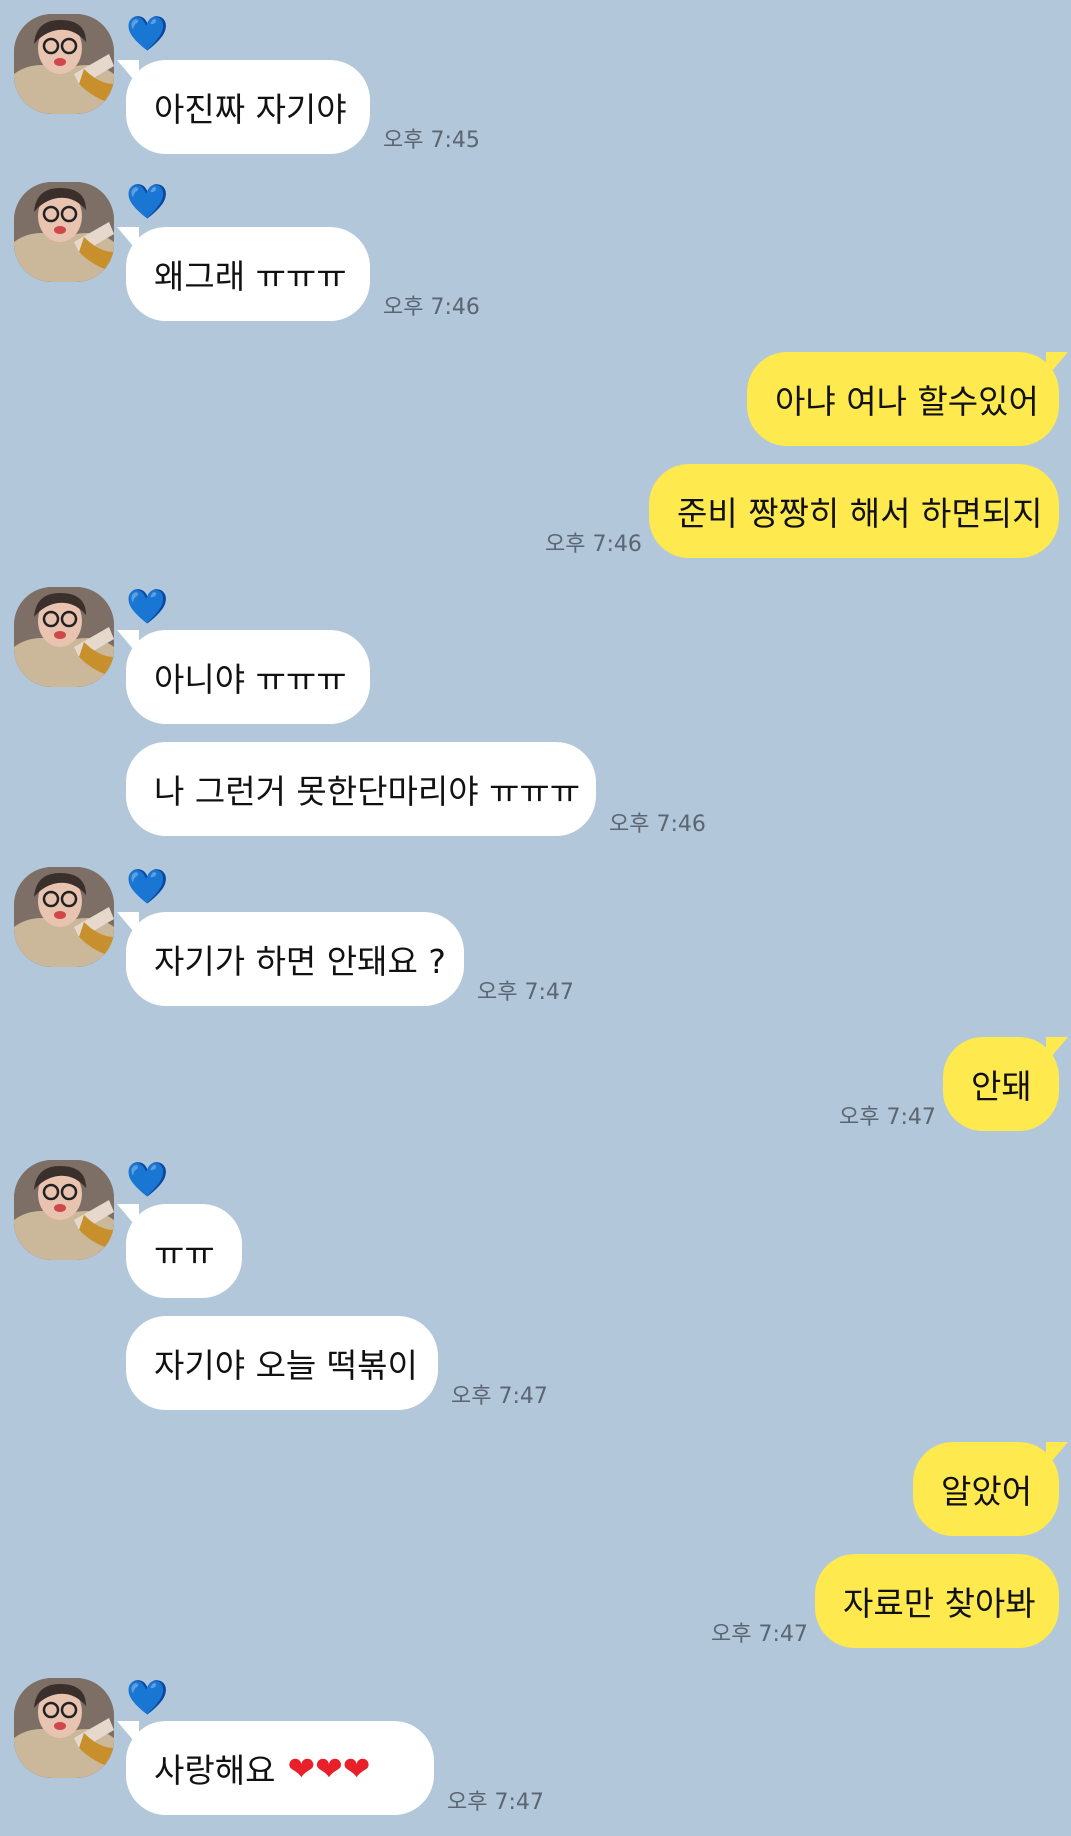 The height and width of the screenshot is (1836, 1071). Describe the element at coordinates (184, 1253) in the screenshot. I see `message-text: ㅠㅠ` at that location.